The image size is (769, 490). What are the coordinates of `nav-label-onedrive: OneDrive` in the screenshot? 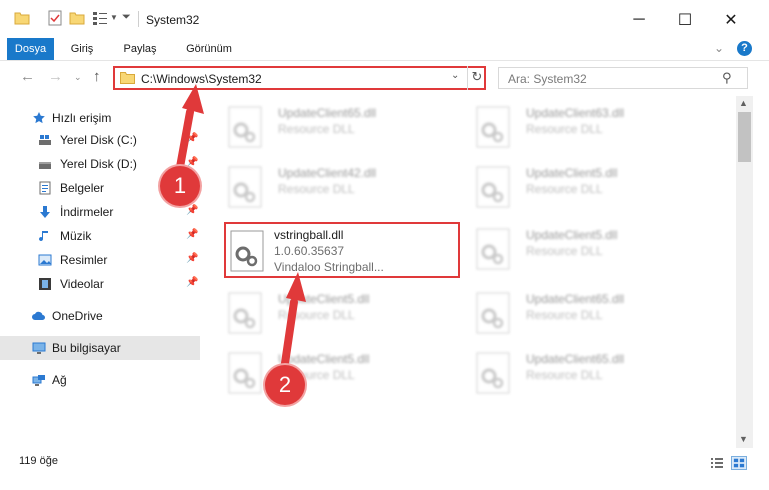 It's located at (77, 316).